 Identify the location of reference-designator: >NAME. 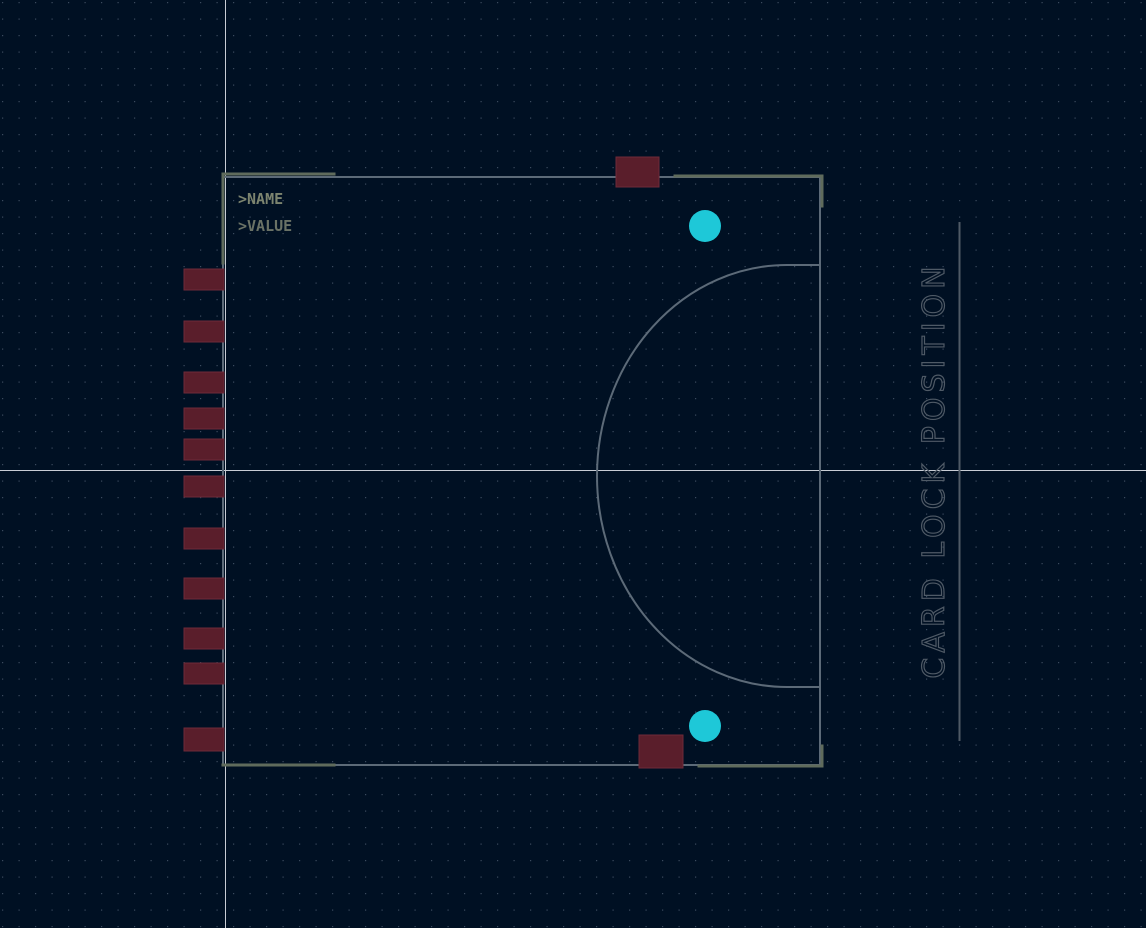
(260, 199).